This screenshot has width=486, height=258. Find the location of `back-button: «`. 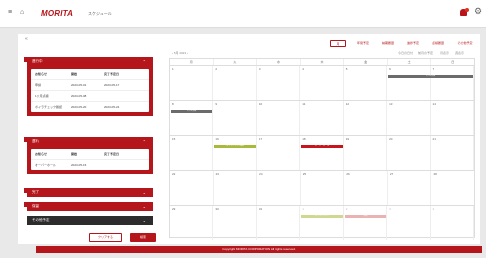

back-button: « is located at coordinates (26, 39).